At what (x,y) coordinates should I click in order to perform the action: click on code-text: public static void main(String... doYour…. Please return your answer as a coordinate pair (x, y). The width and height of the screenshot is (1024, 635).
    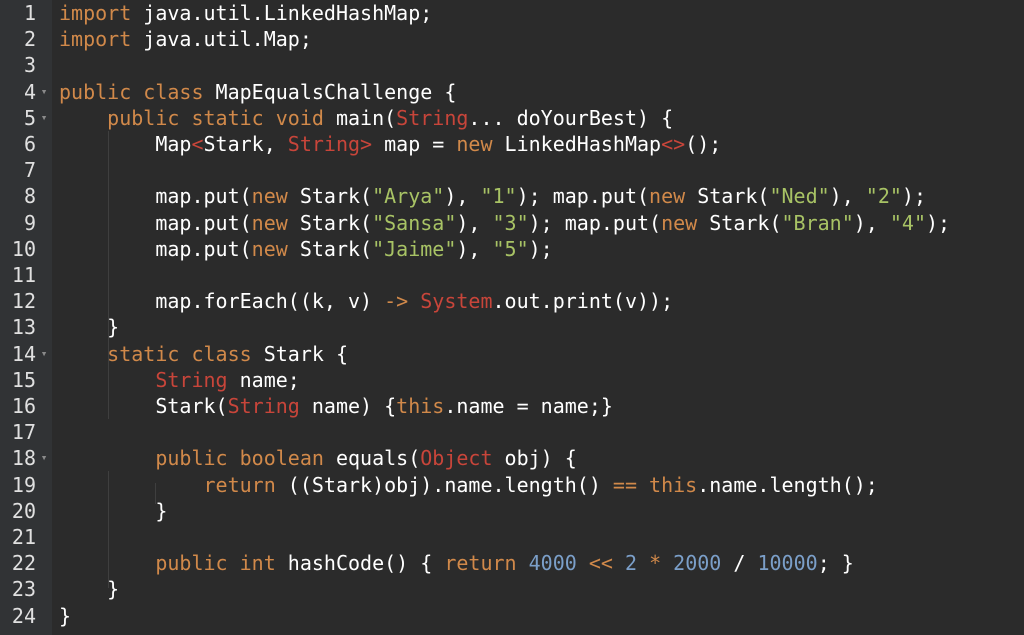
    Looking at the image, I should click on (366, 118).